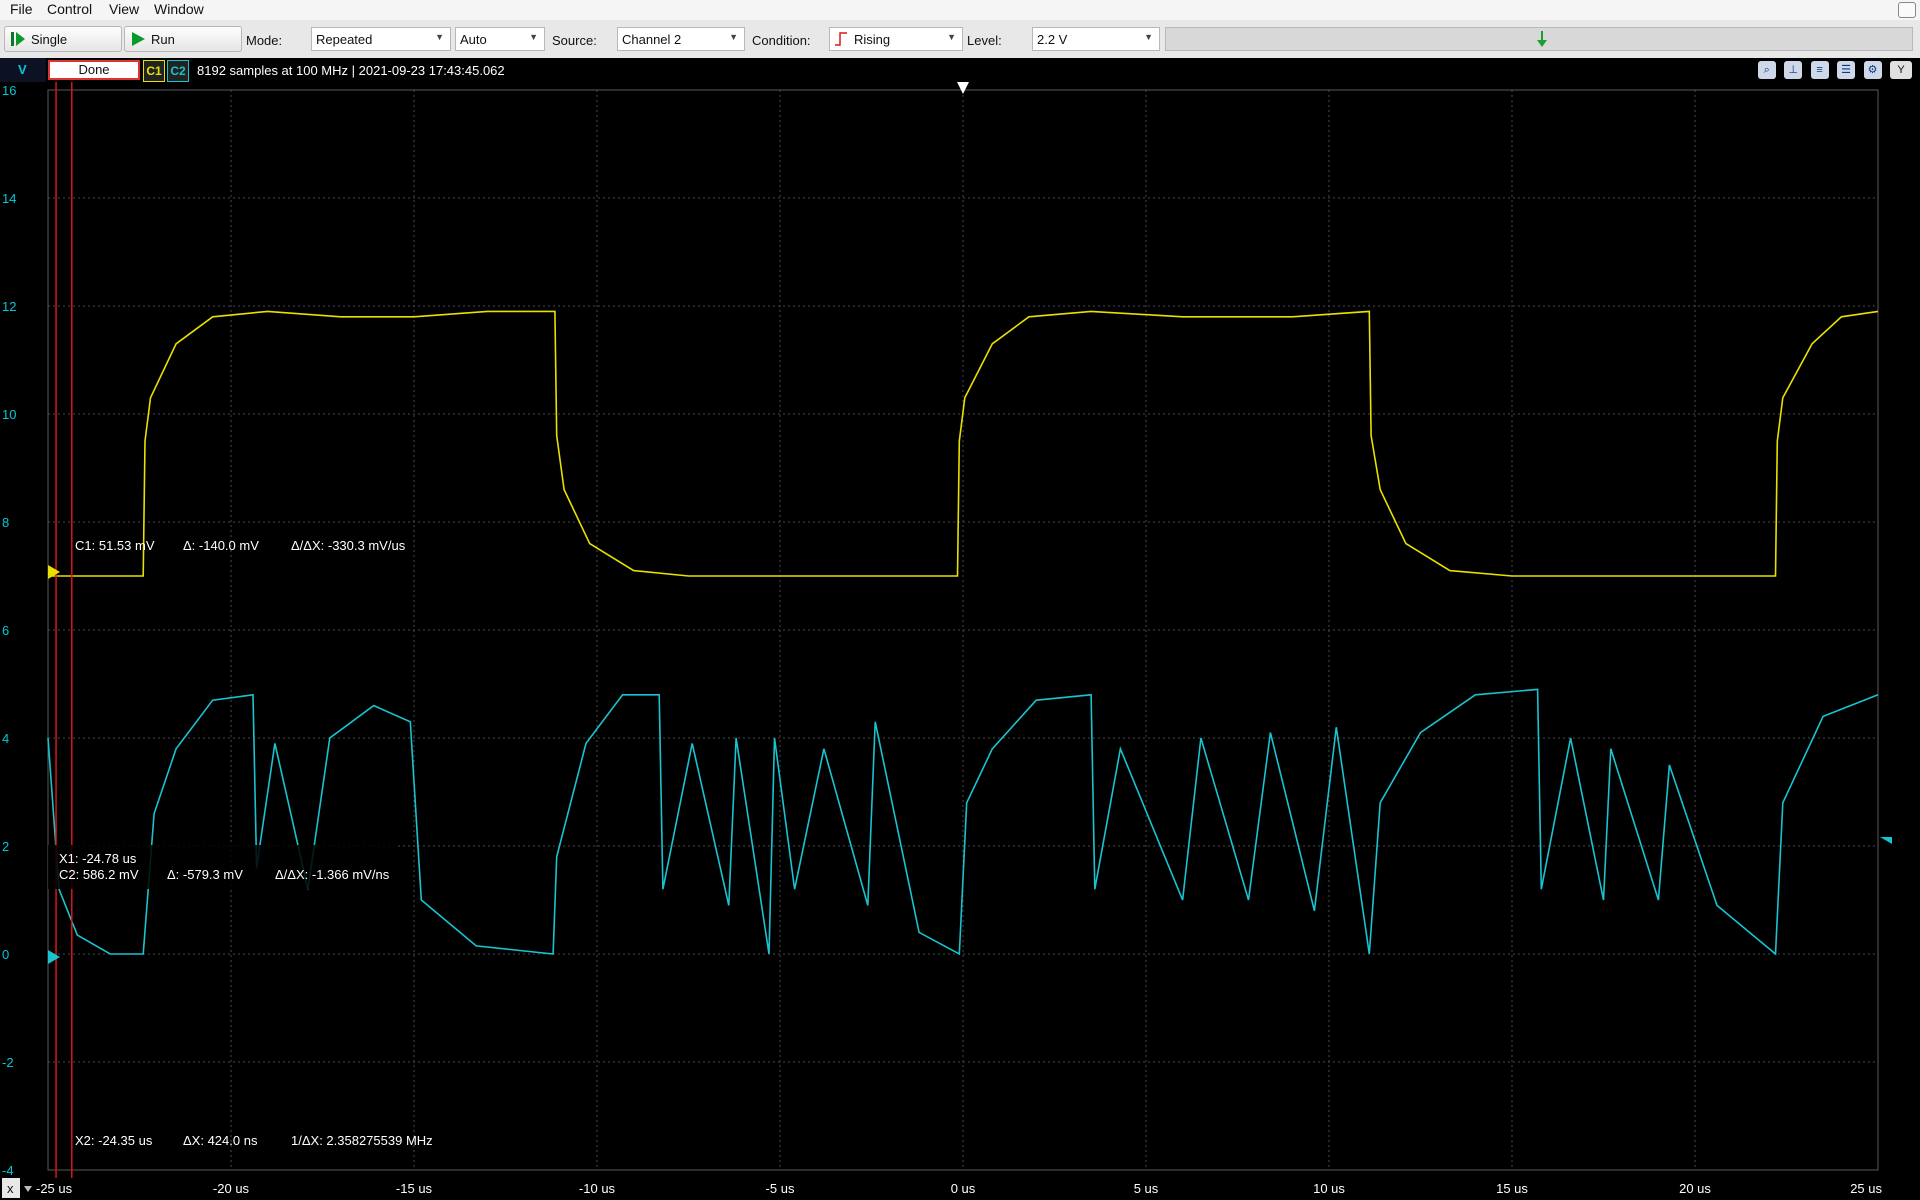 This screenshot has width=1920, height=1200. Describe the element at coordinates (98, 858) in the screenshot. I see `x1-value-readout: X1: -24.78 us` at that location.